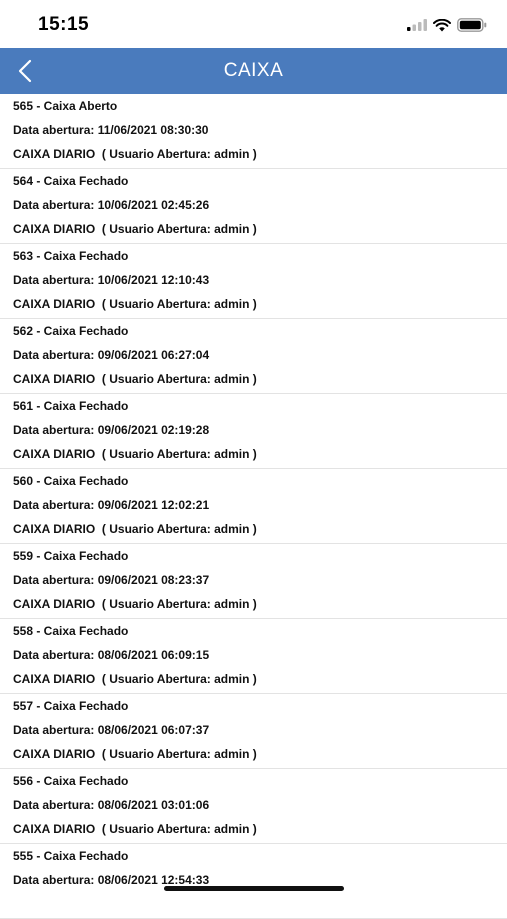 The height and width of the screenshot is (919, 507). What do you see at coordinates (111, 130) in the screenshot?
I see `item-open-date: Data abertura: 11/06/2021 08:30:30` at bounding box center [111, 130].